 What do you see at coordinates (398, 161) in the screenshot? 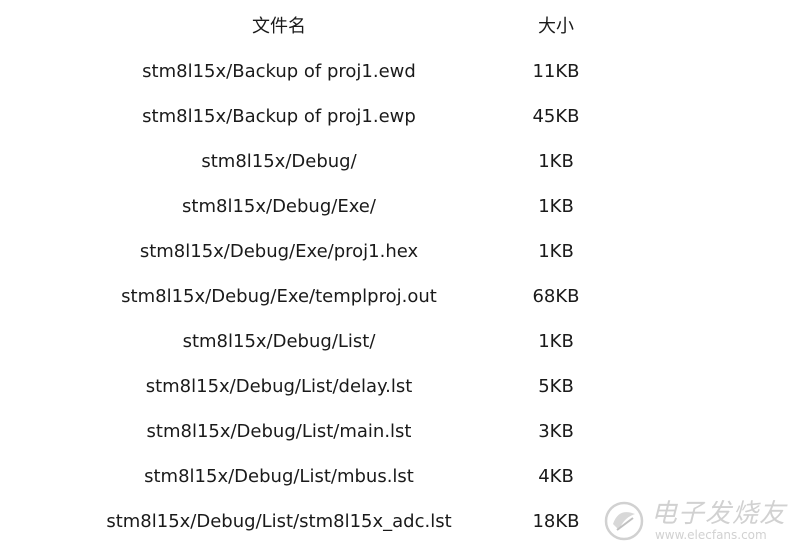
I see `table-row: stm8l15x/Debug/ 1KB` at bounding box center [398, 161].